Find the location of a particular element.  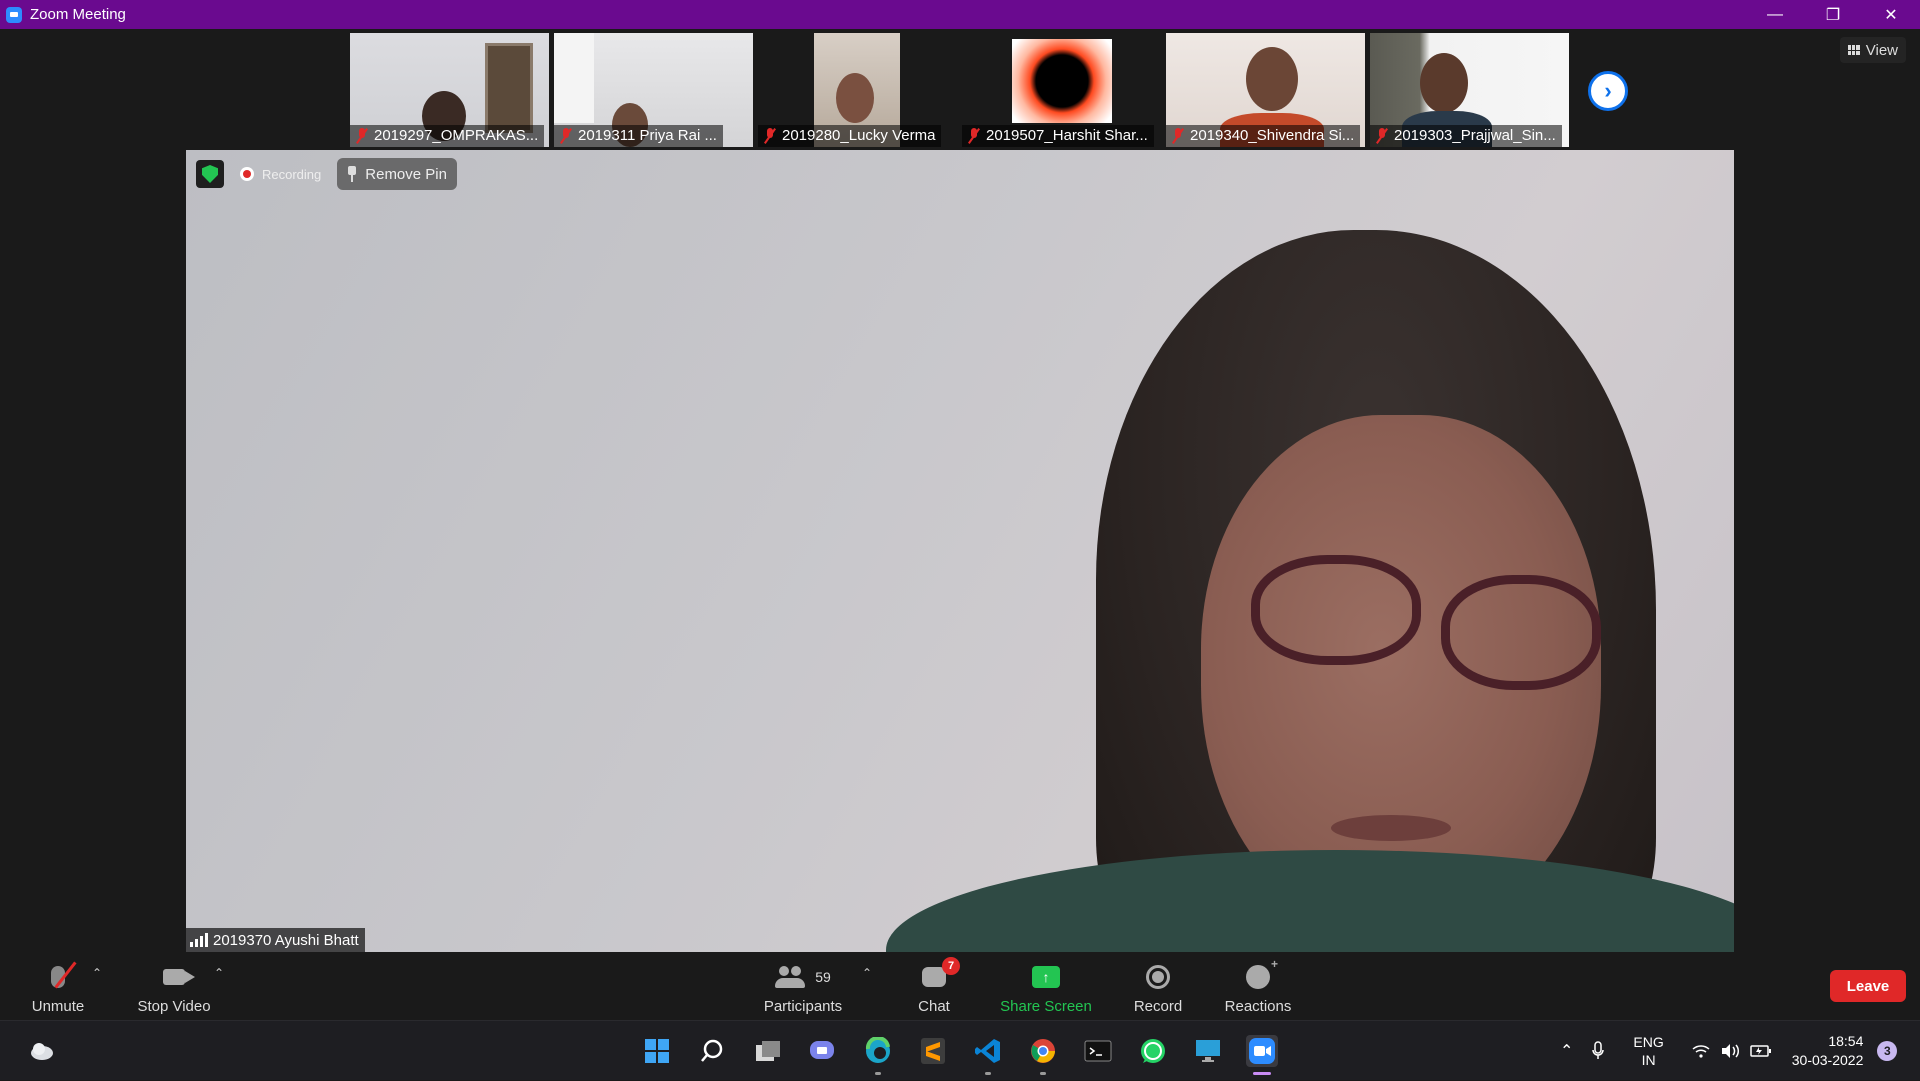

audio-options-caret-icon: ⌃ is located at coordinates (97, 973).